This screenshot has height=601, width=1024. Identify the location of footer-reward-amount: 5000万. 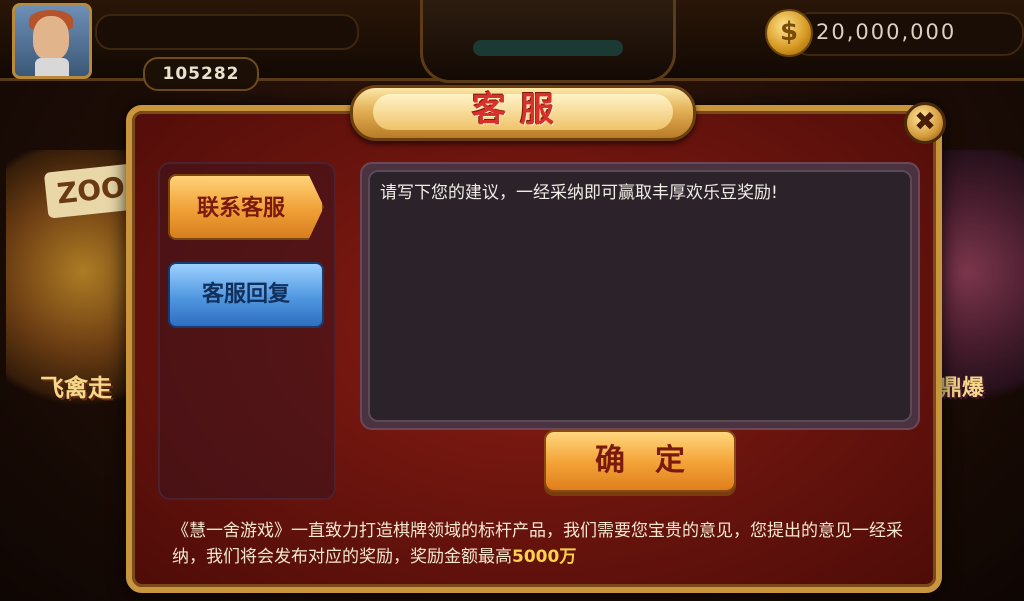
(544, 557).